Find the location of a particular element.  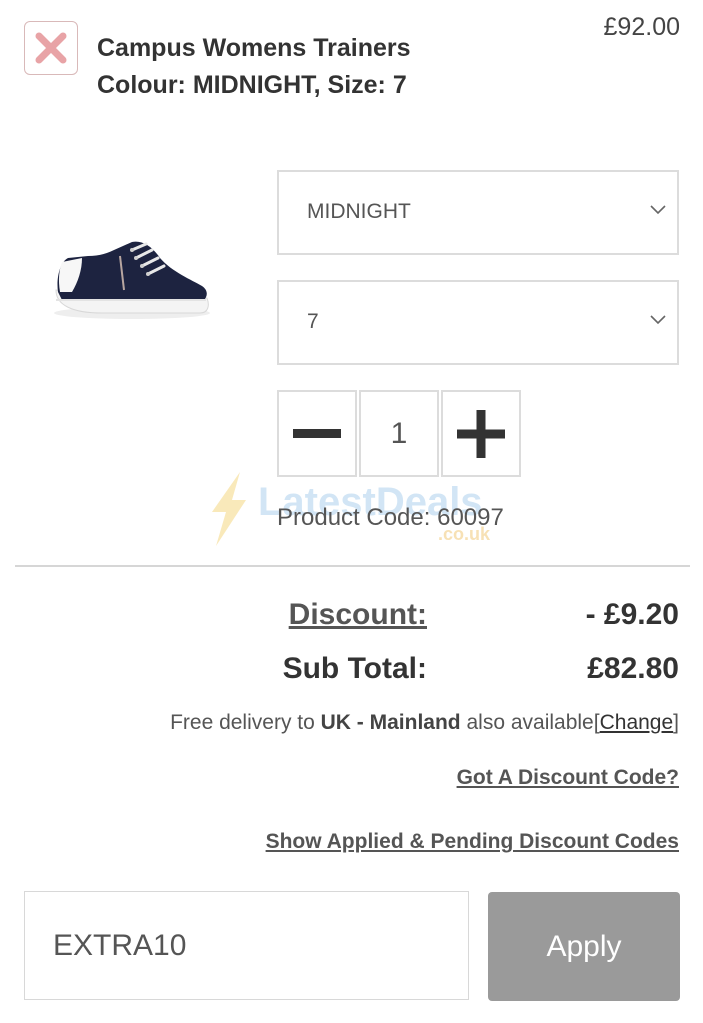

change-delivery-link: Change is located at coordinates (637, 722).